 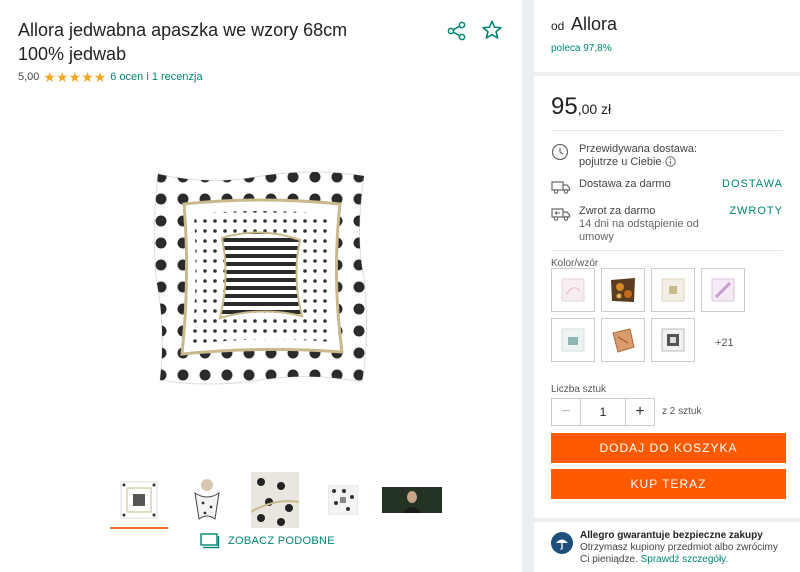 I want to click on thumbnail-5-video, so click(x=412, y=500).